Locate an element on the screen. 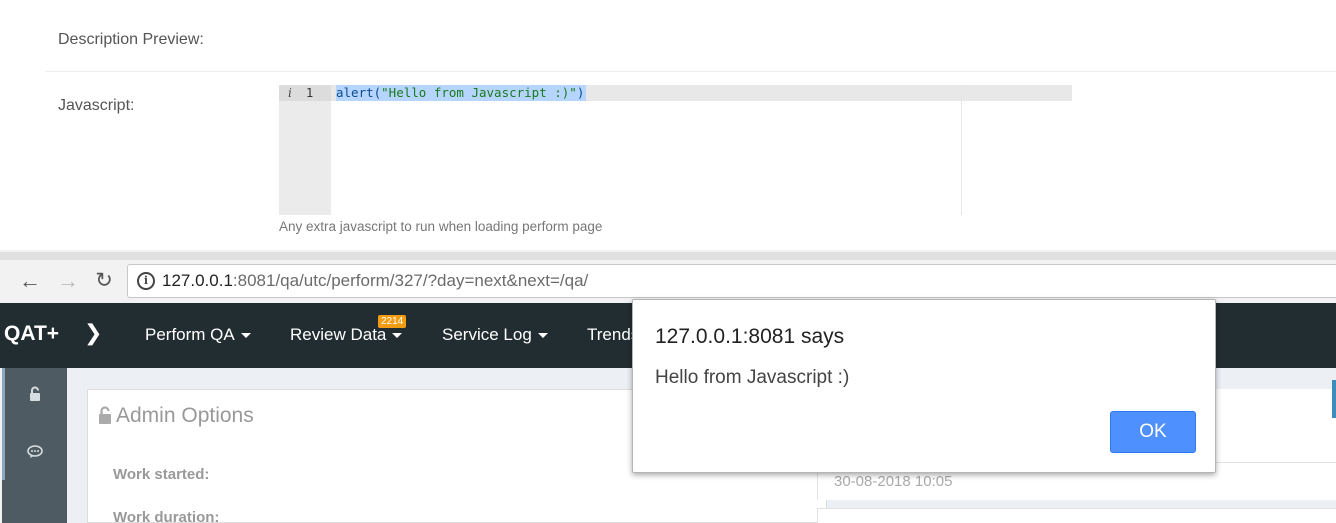 Image resolution: width=1336 pixels, height=523 pixels. review-data-count-badge: 2214 is located at coordinates (392, 321).